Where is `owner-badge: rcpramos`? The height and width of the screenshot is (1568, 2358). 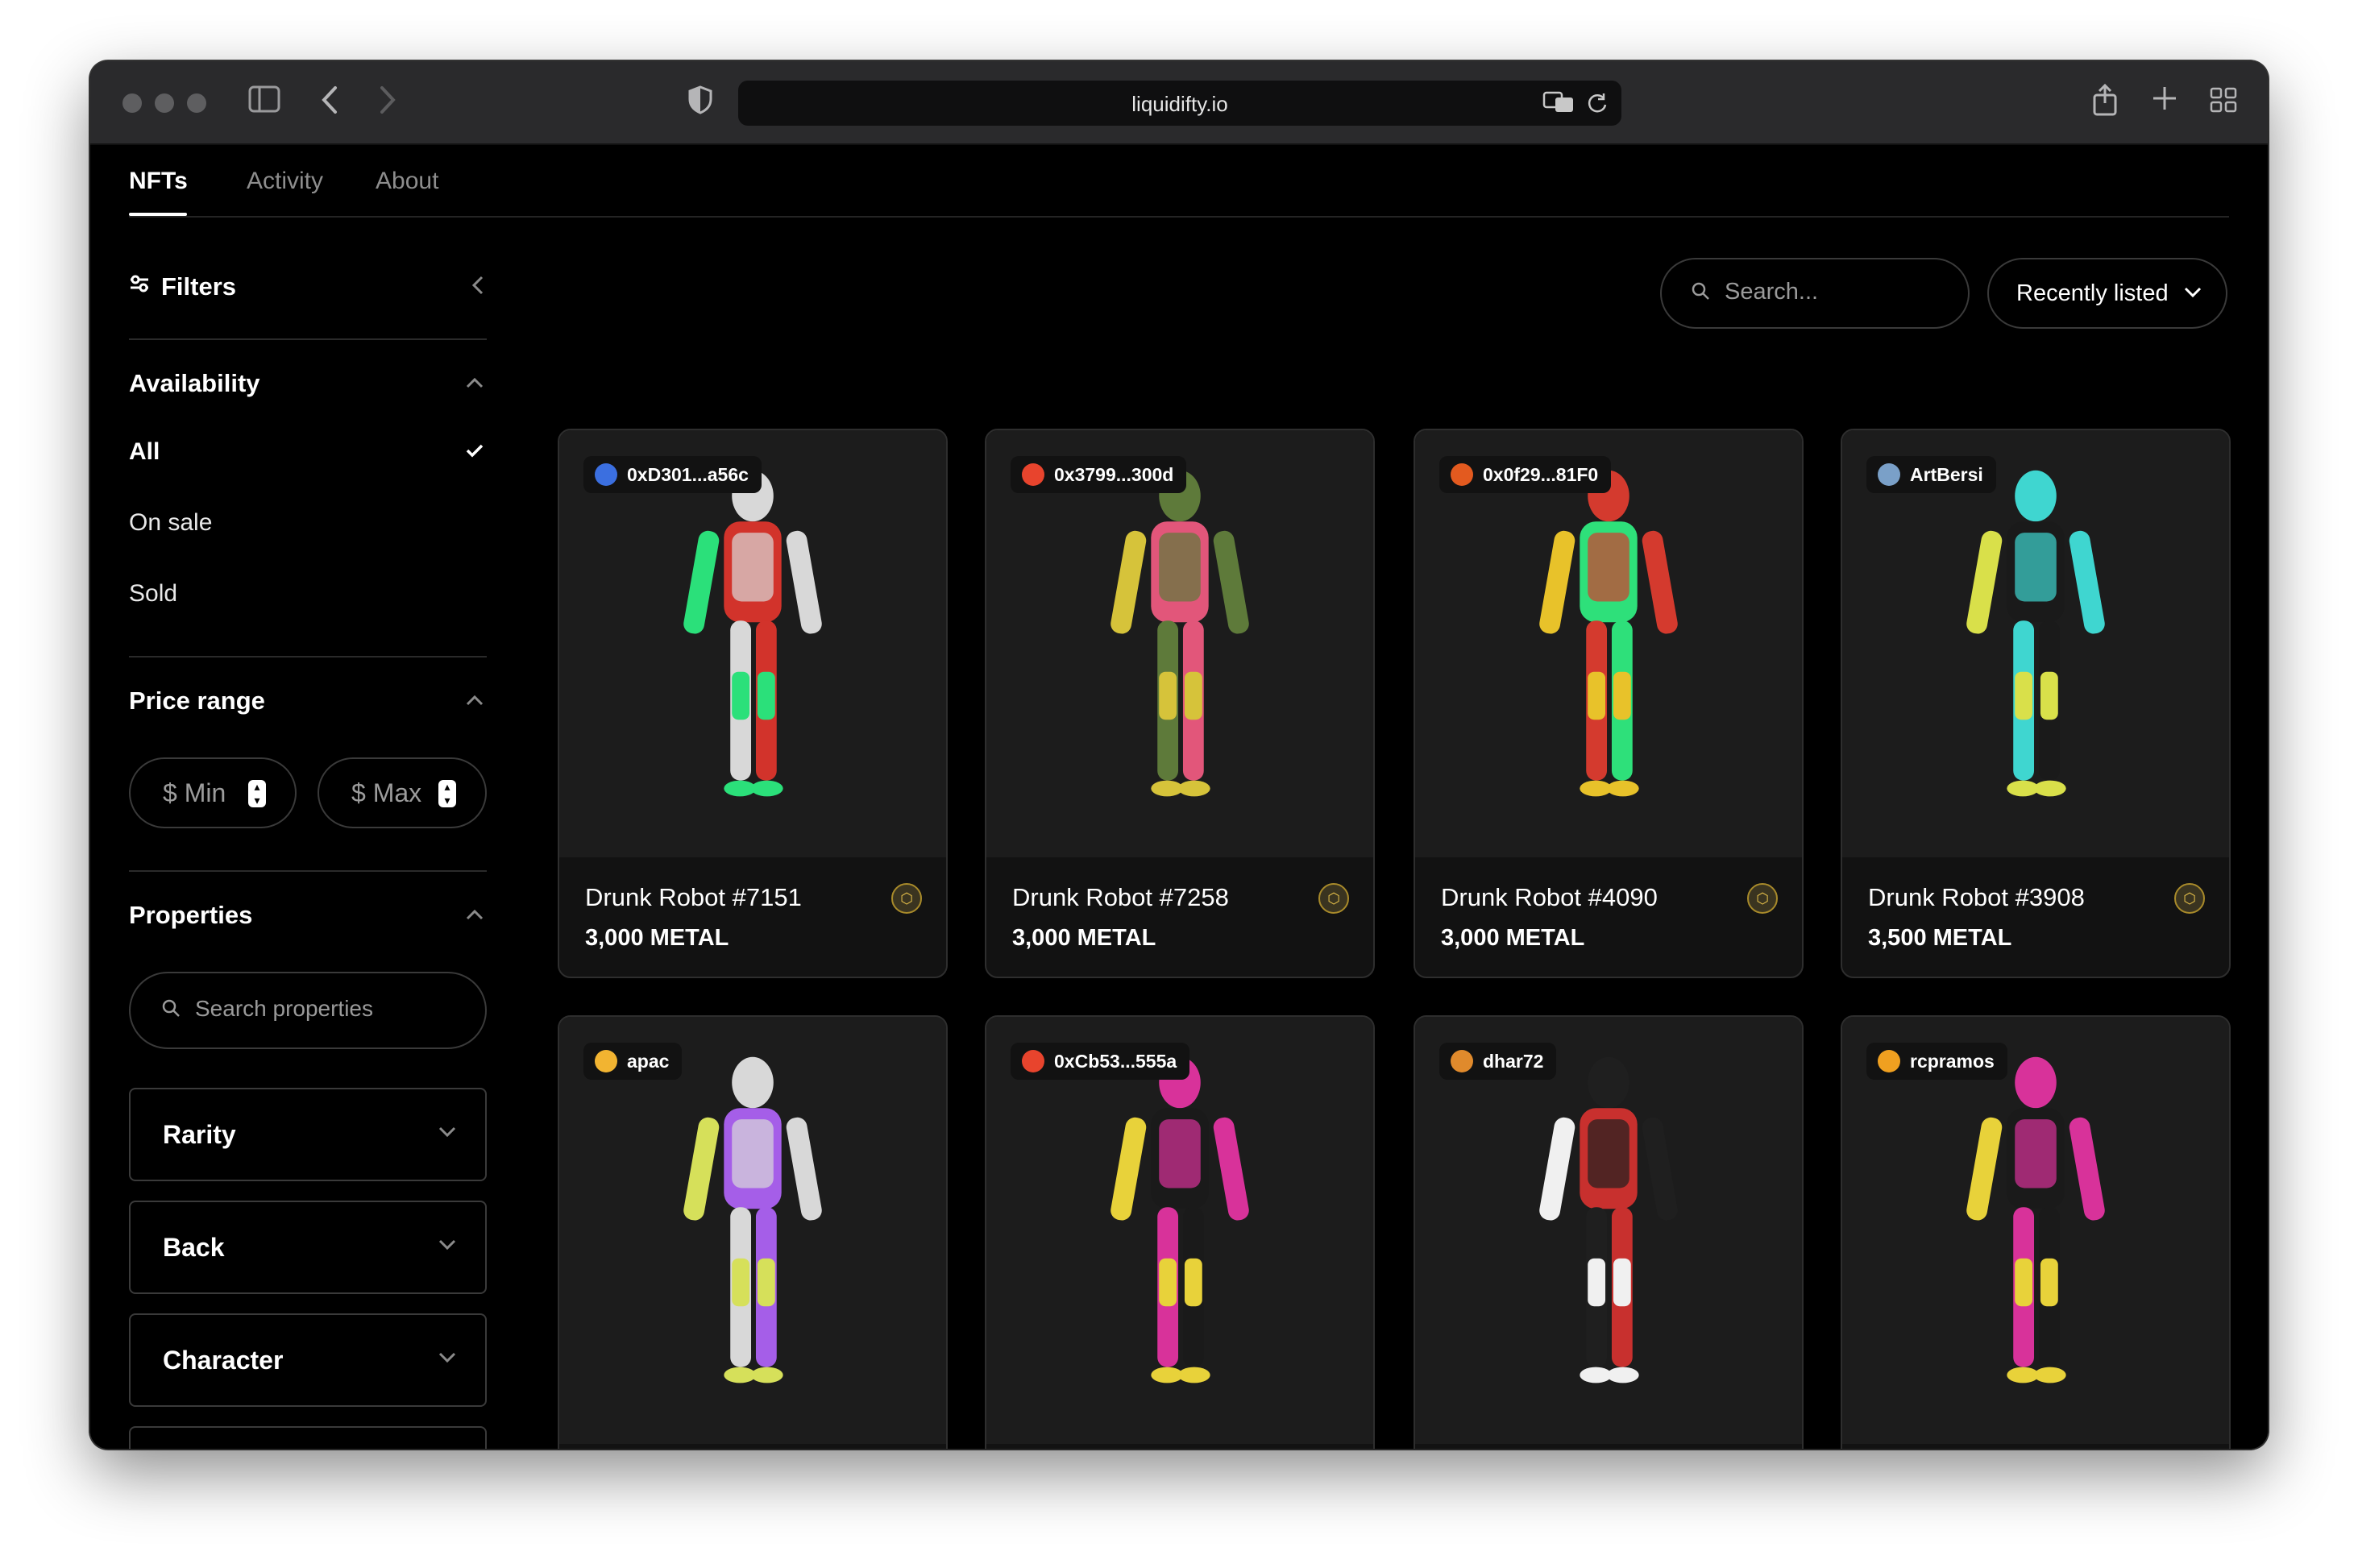 owner-badge: rcpramos is located at coordinates (1936, 1061).